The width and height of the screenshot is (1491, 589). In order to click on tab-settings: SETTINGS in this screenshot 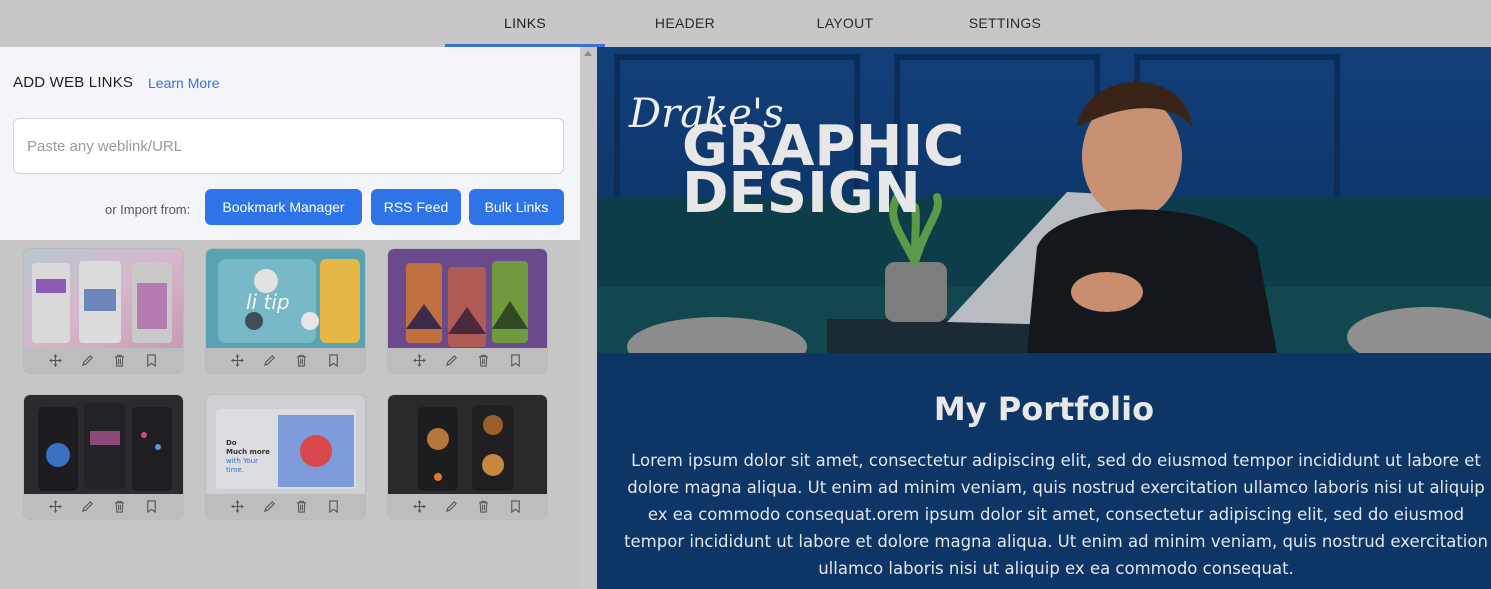, I will do `click(1005, 23)`.